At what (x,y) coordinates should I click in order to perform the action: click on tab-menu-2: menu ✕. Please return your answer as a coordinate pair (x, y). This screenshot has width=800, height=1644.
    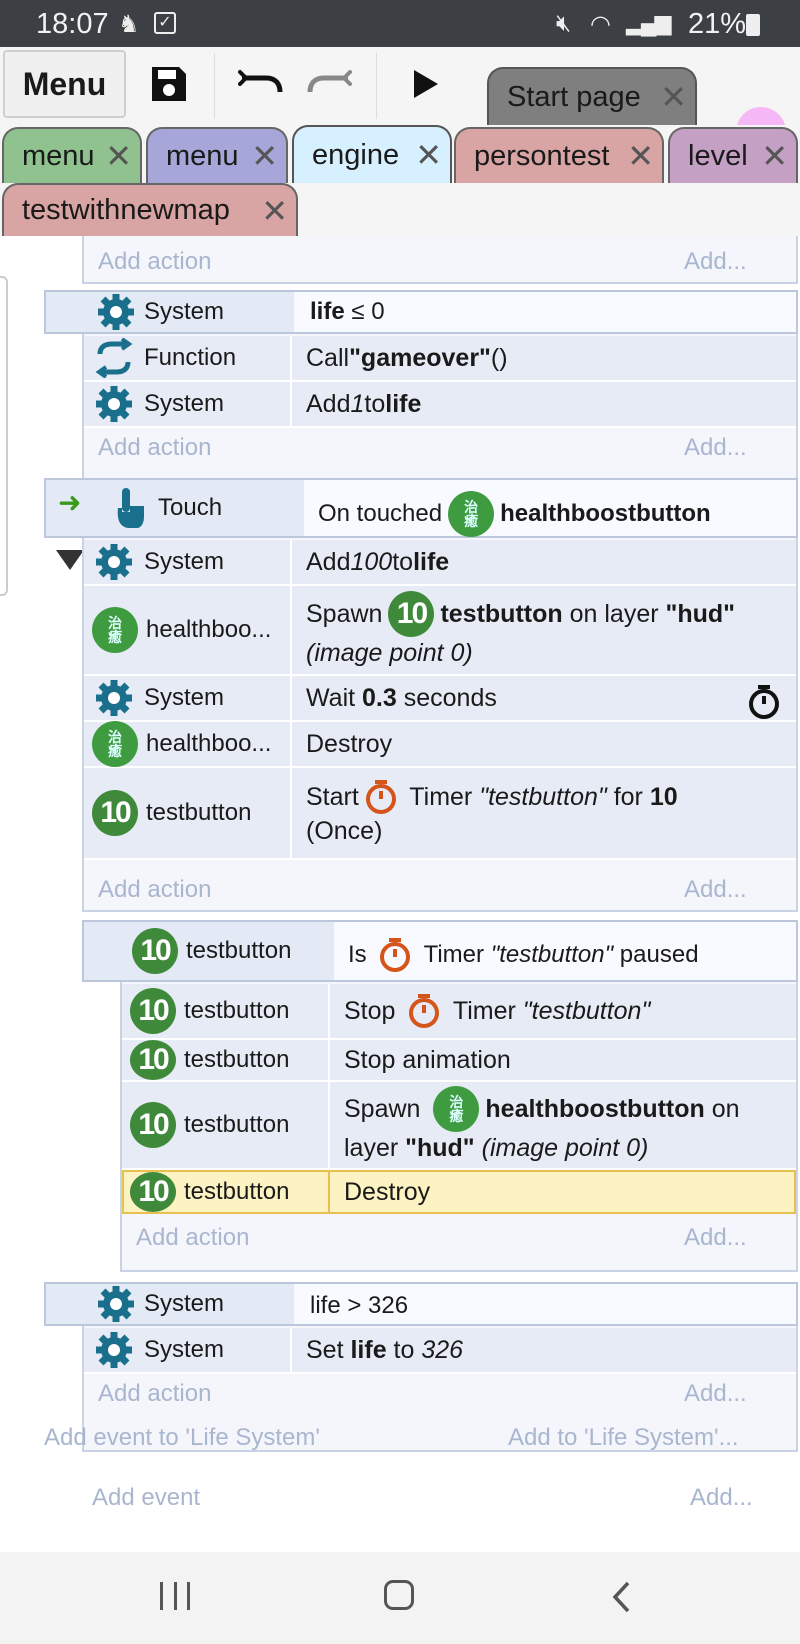
    Looking at the image, I should click on (217, 155).